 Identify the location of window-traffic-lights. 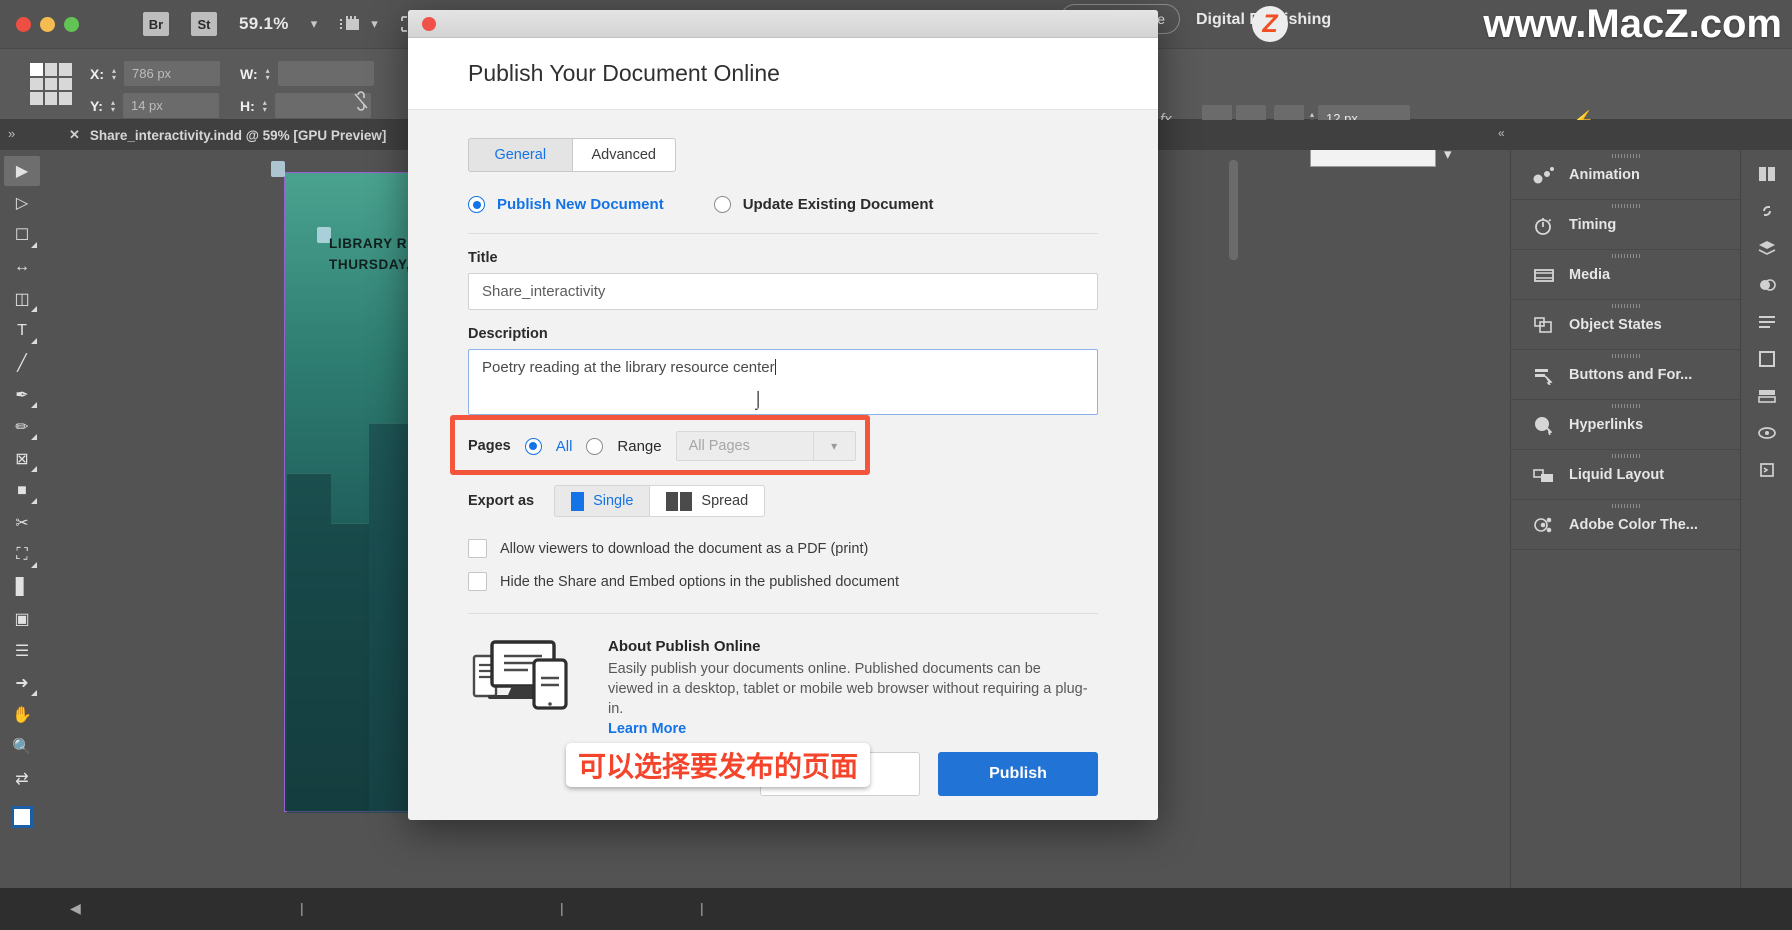
(39, 24).